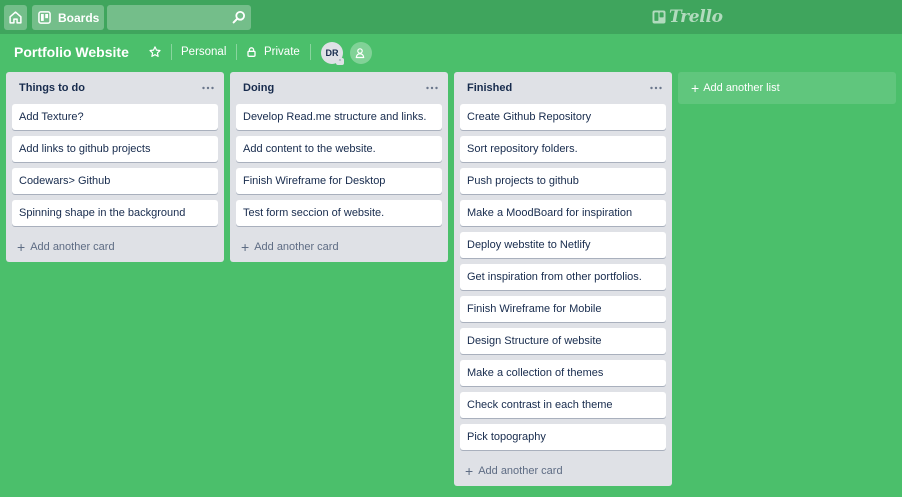 Image resolution: width=902 pixels, height=497 pixels. I want to click on card: Deploy webstite to Netlify, so click(563, 245).